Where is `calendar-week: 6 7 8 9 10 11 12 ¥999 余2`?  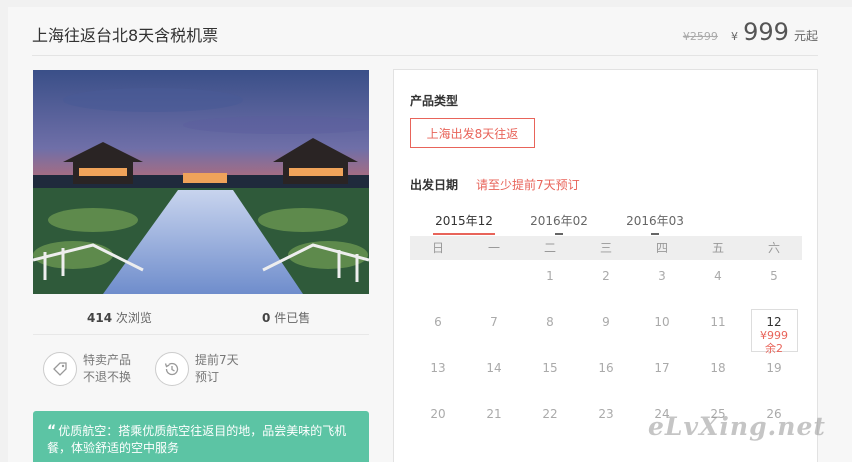 calendar-week: 6 7 8 9 10 11 12 ¥999 余2 is located at coordinates (606, 330).